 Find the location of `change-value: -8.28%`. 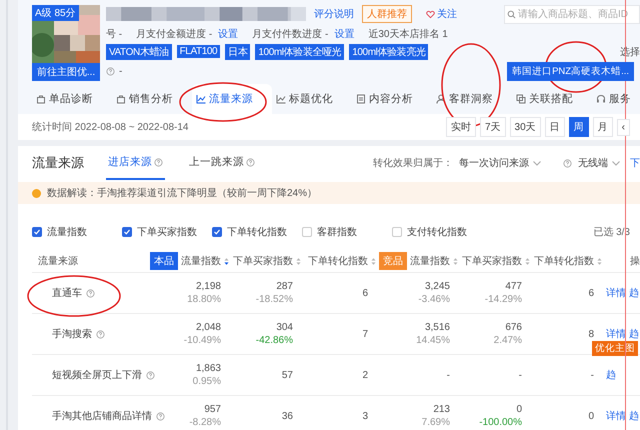

change-value: -8.28% is located at coordinates (205, 422).